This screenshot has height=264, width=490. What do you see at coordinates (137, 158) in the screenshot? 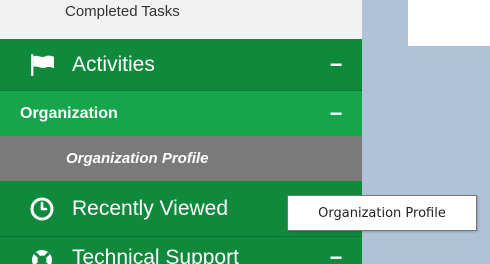
I see `sidebar-item-label: Organization Profile` at bounding box center [137, 158].